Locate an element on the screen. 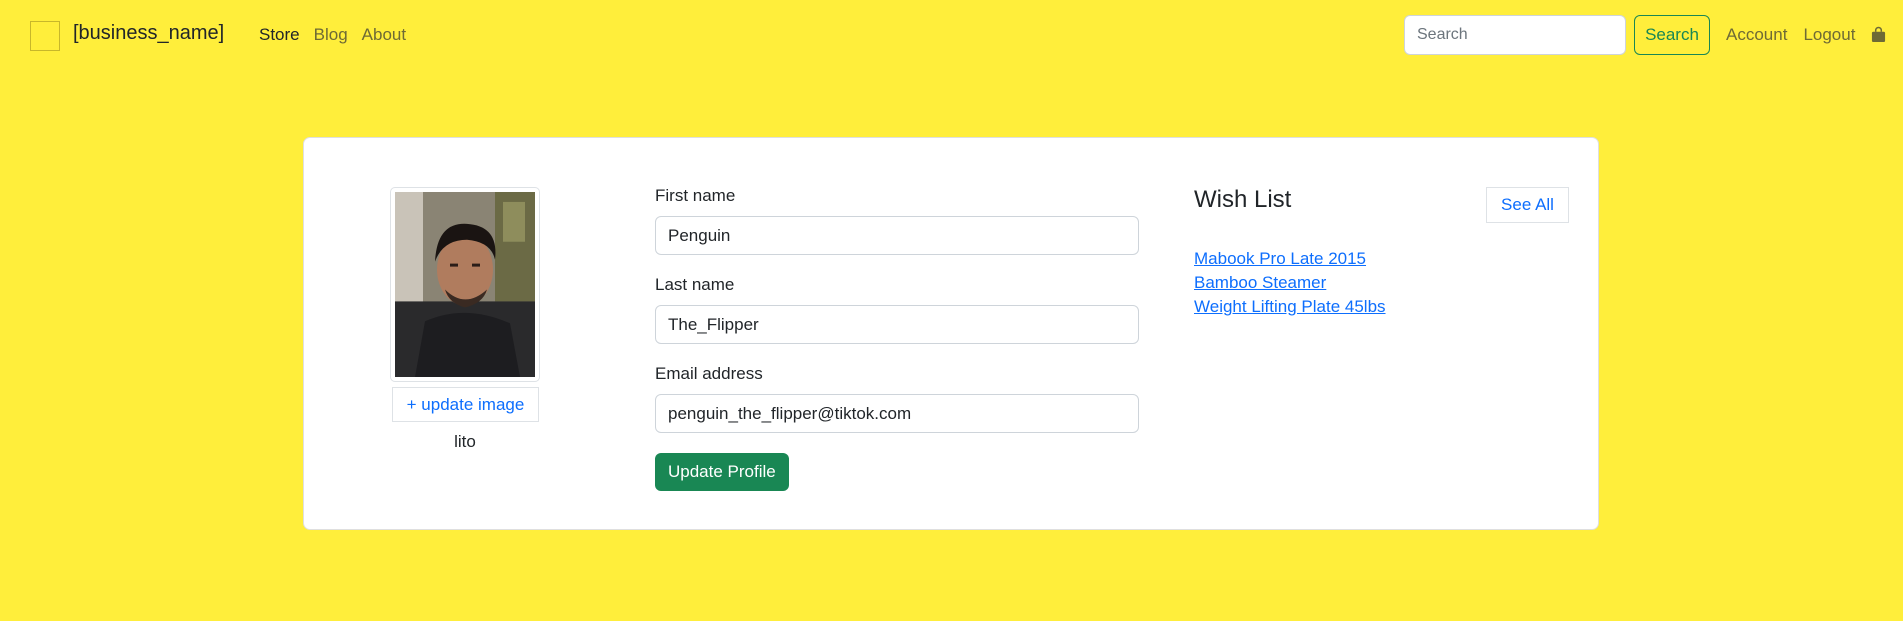 The height and width of the screenshot is (621, 1903). nav-link-logout: Logout is located at coordinates (1829, 35).